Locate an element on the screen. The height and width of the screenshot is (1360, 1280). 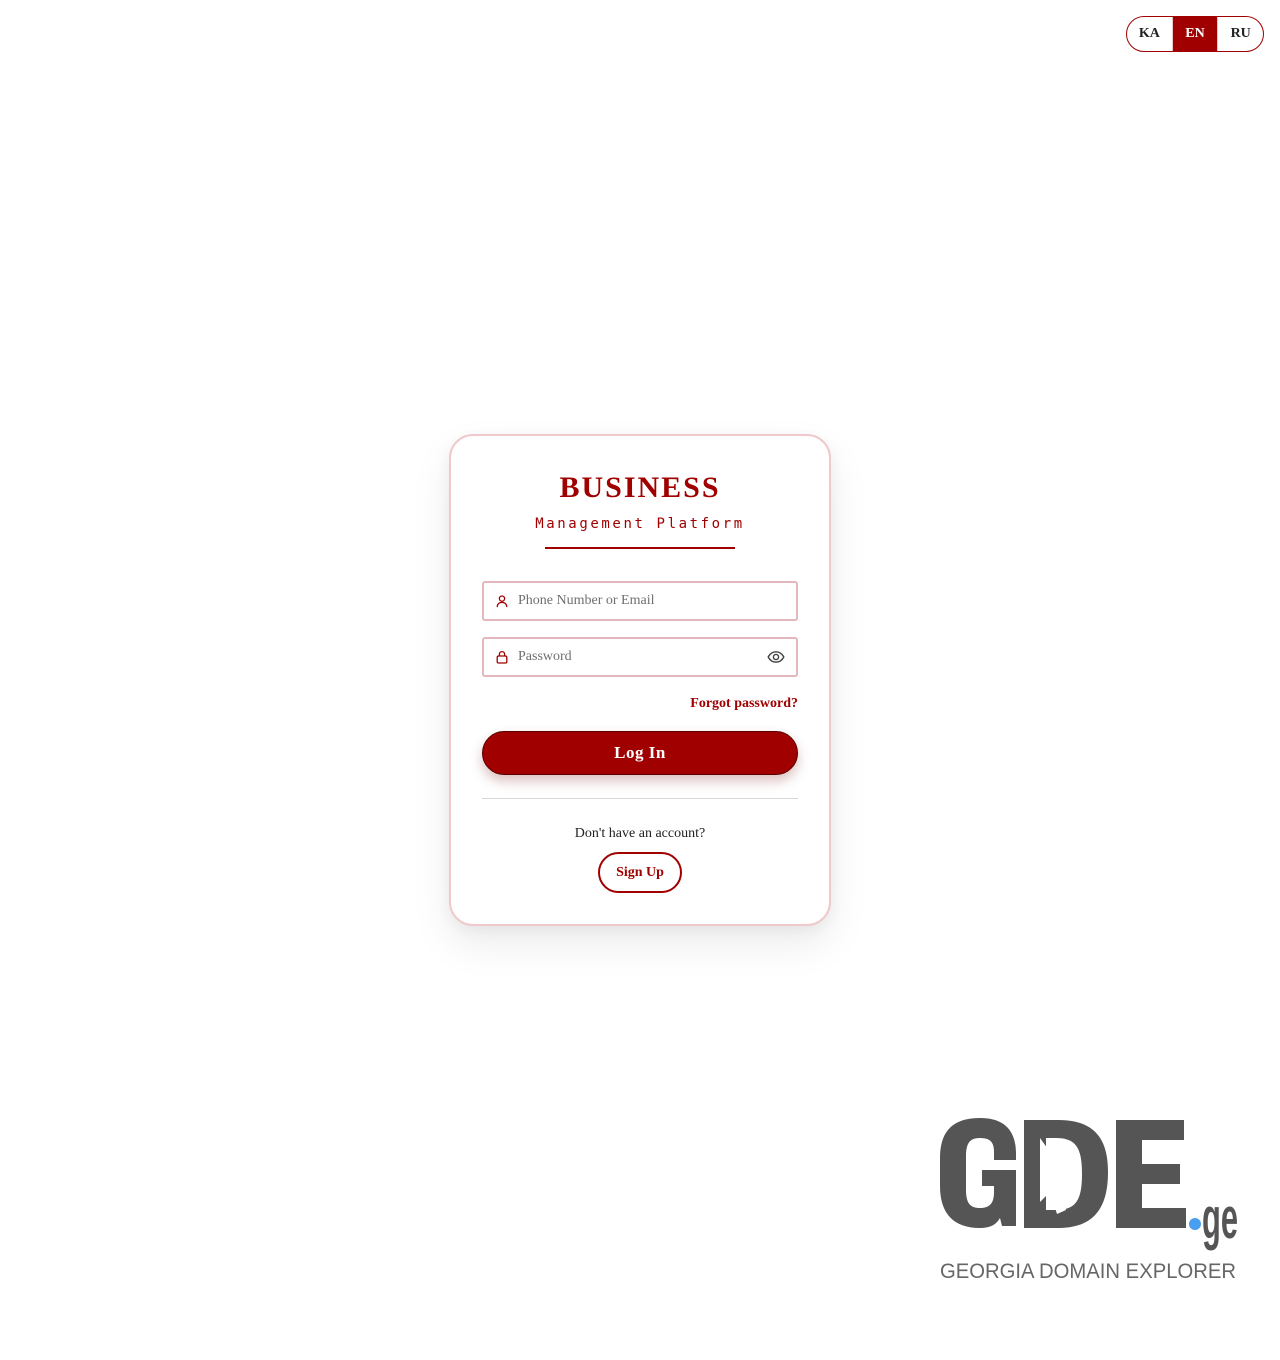
password-input is located at coordinates (638, 657).